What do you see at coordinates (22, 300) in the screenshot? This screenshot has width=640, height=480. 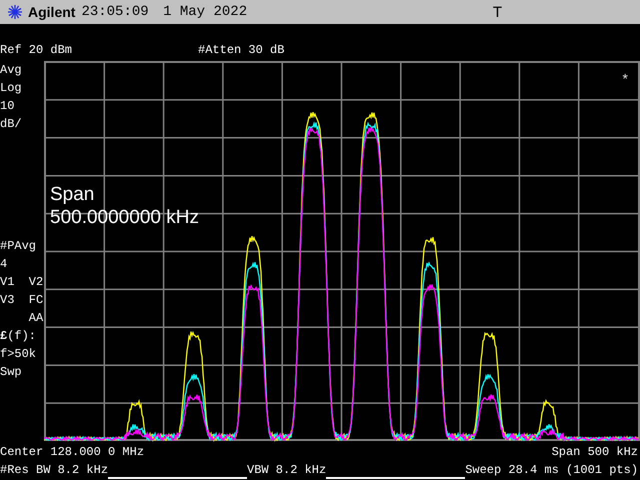 I see `trace-label: V3 FC` at bounding box center [22, 300].